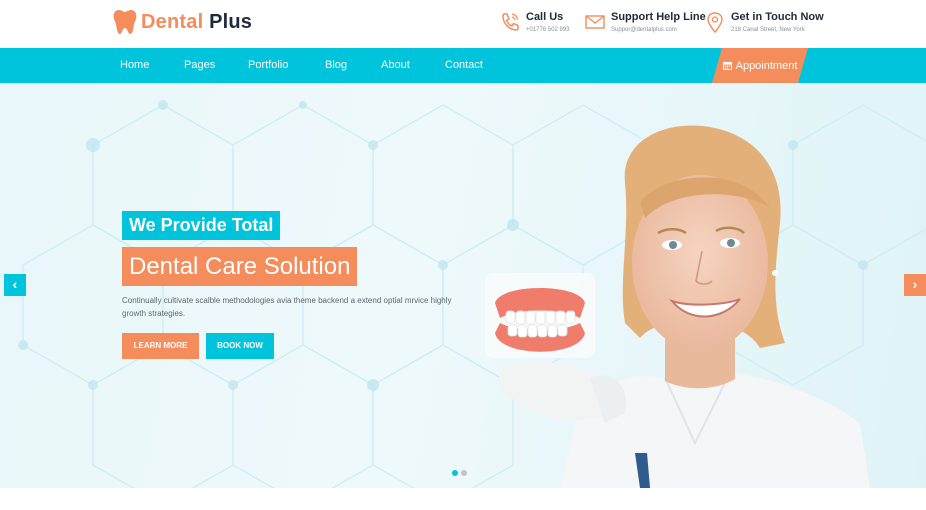 The image size is (926, 510). Describe the element at coordinates (172, 21) in the screenshot. I see `brand-name-first: Dental` at that location.